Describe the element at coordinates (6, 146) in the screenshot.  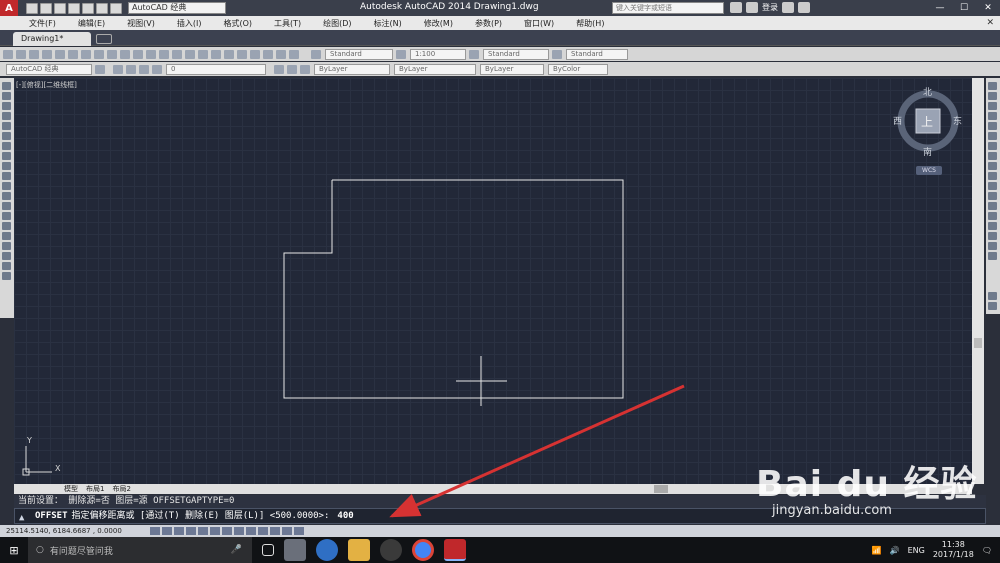
I see `circle-icon` at that location.